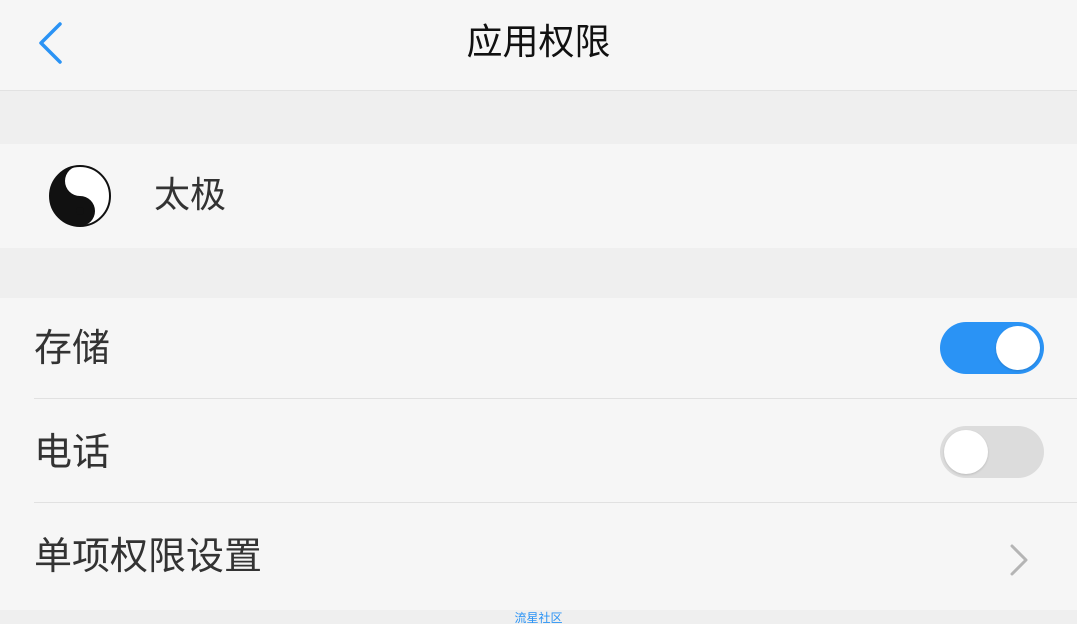 Image resolution: width=1077 pixels, height=624 pixels. I want to click on page-title: 应用权限, so click(538, 42).